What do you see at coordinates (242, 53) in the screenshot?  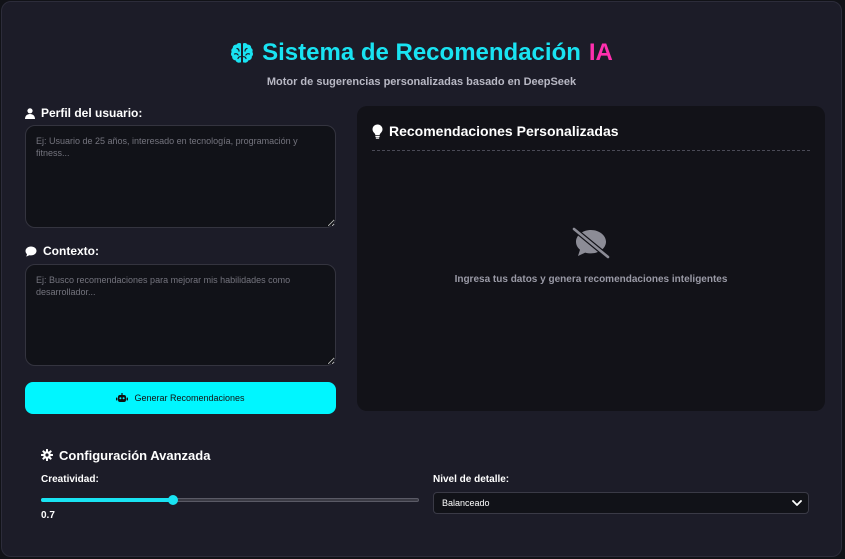 I see `brain-icon` at bounding box center [242, 53].